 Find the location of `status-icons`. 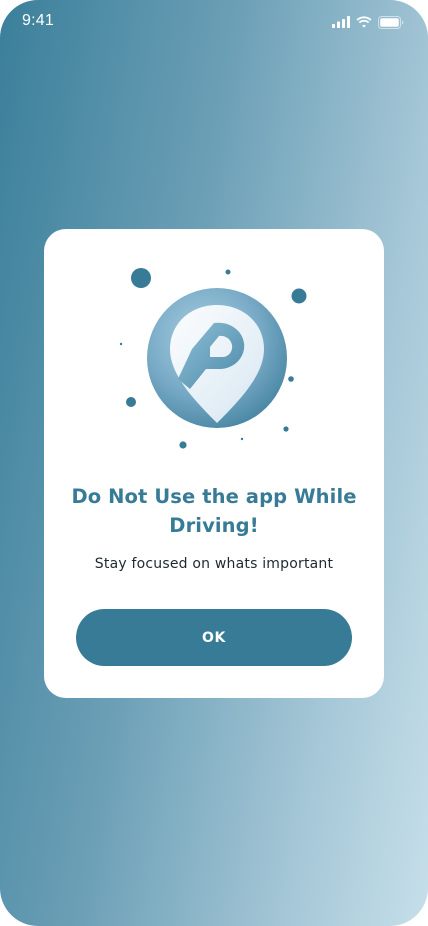

status-icons is located at coordinates (368, 22).